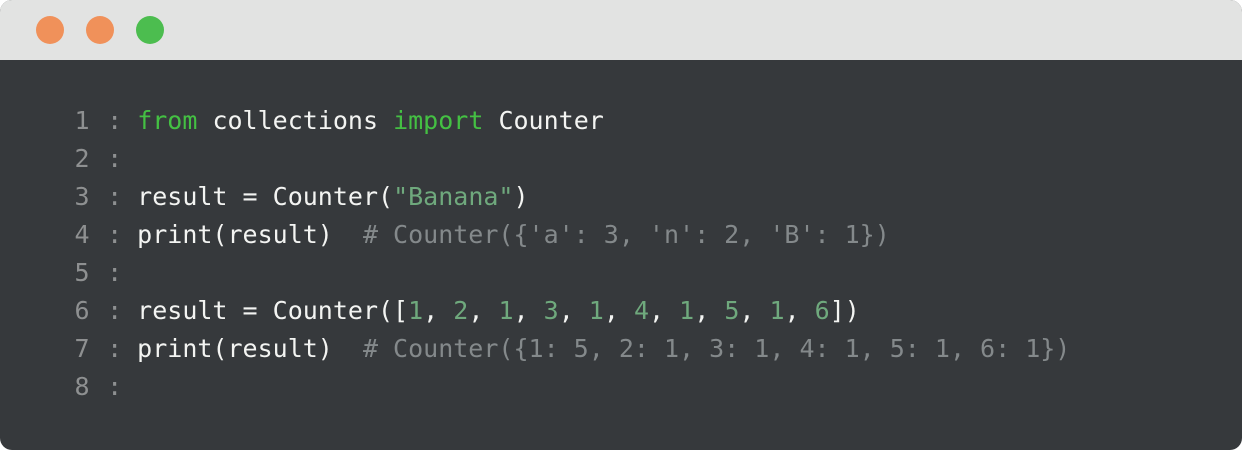  Describe the element at coordinates (82, 158) in the screenshot. I see `line-number: 2` at that location.